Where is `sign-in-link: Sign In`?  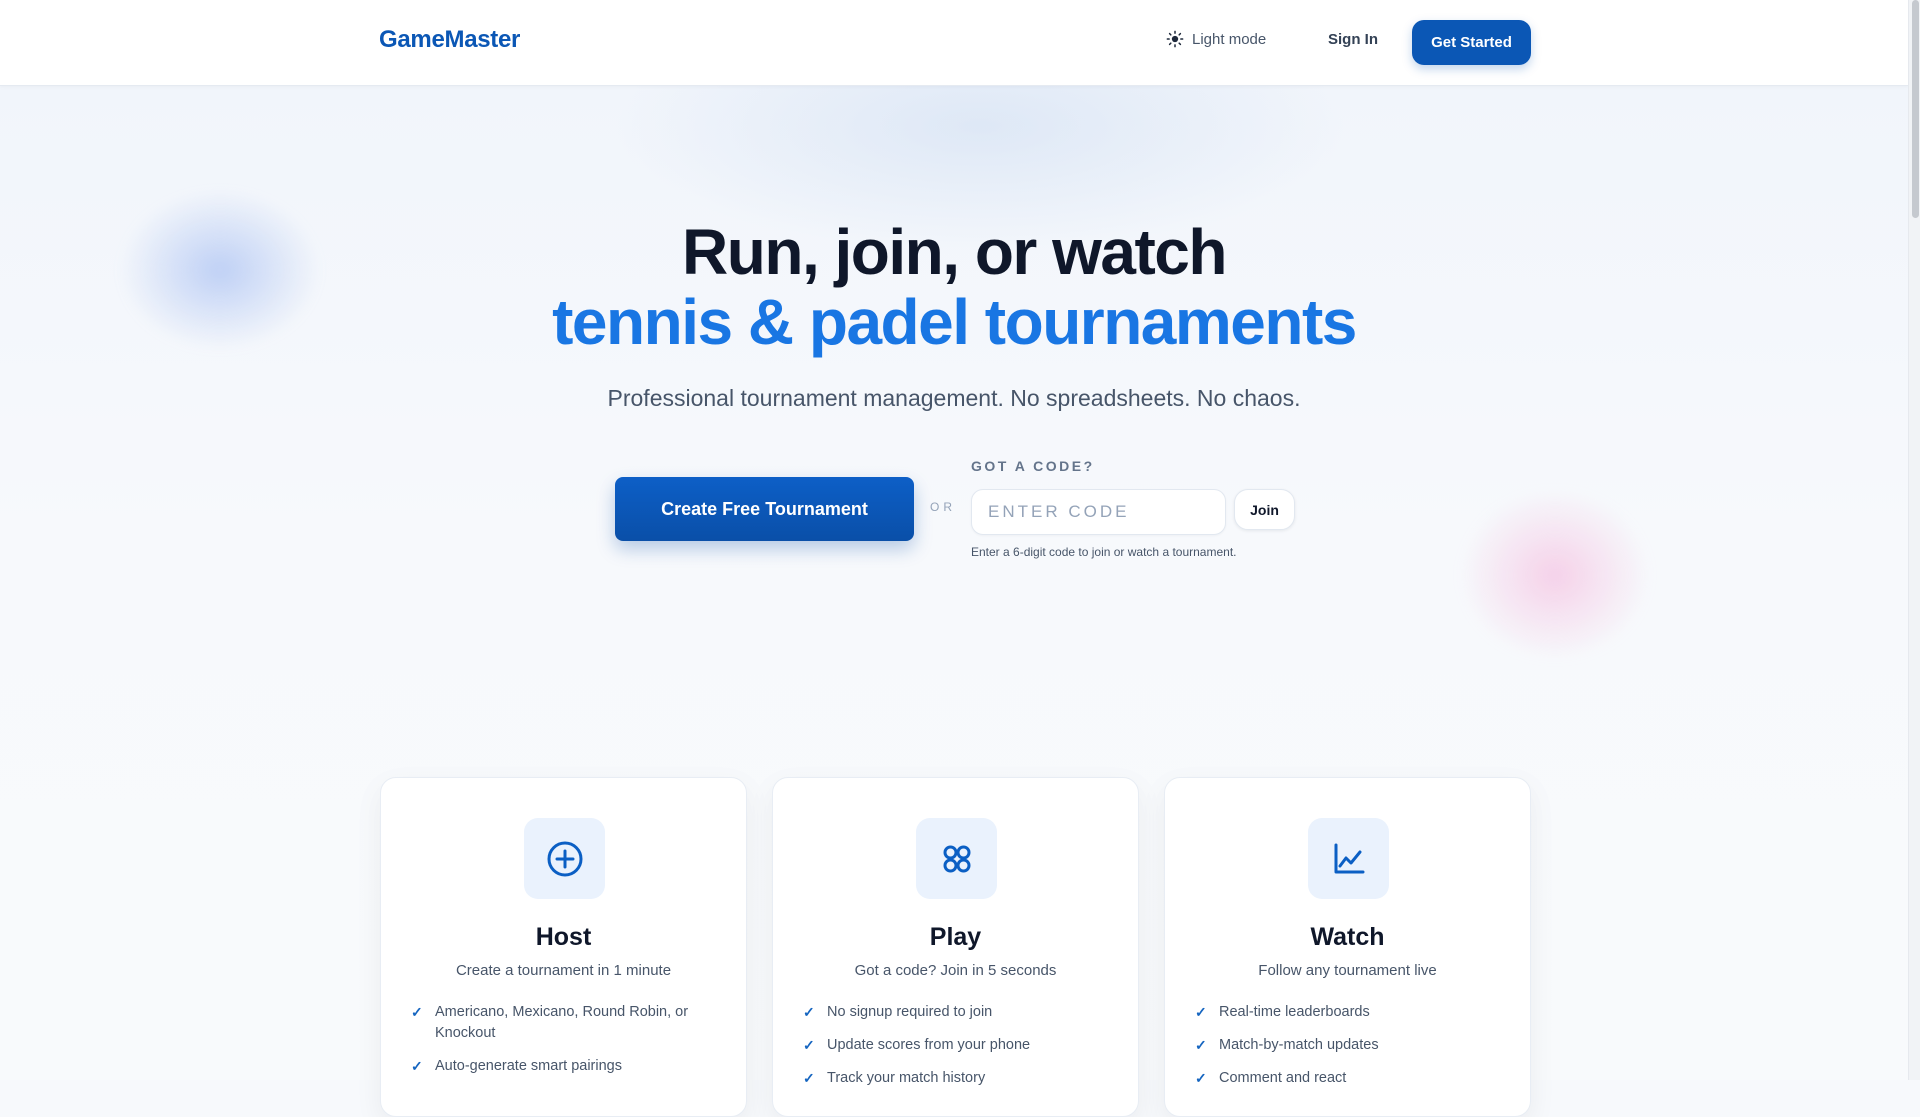 sign-in-link: Sign In is located at coordinates (1353, 39).